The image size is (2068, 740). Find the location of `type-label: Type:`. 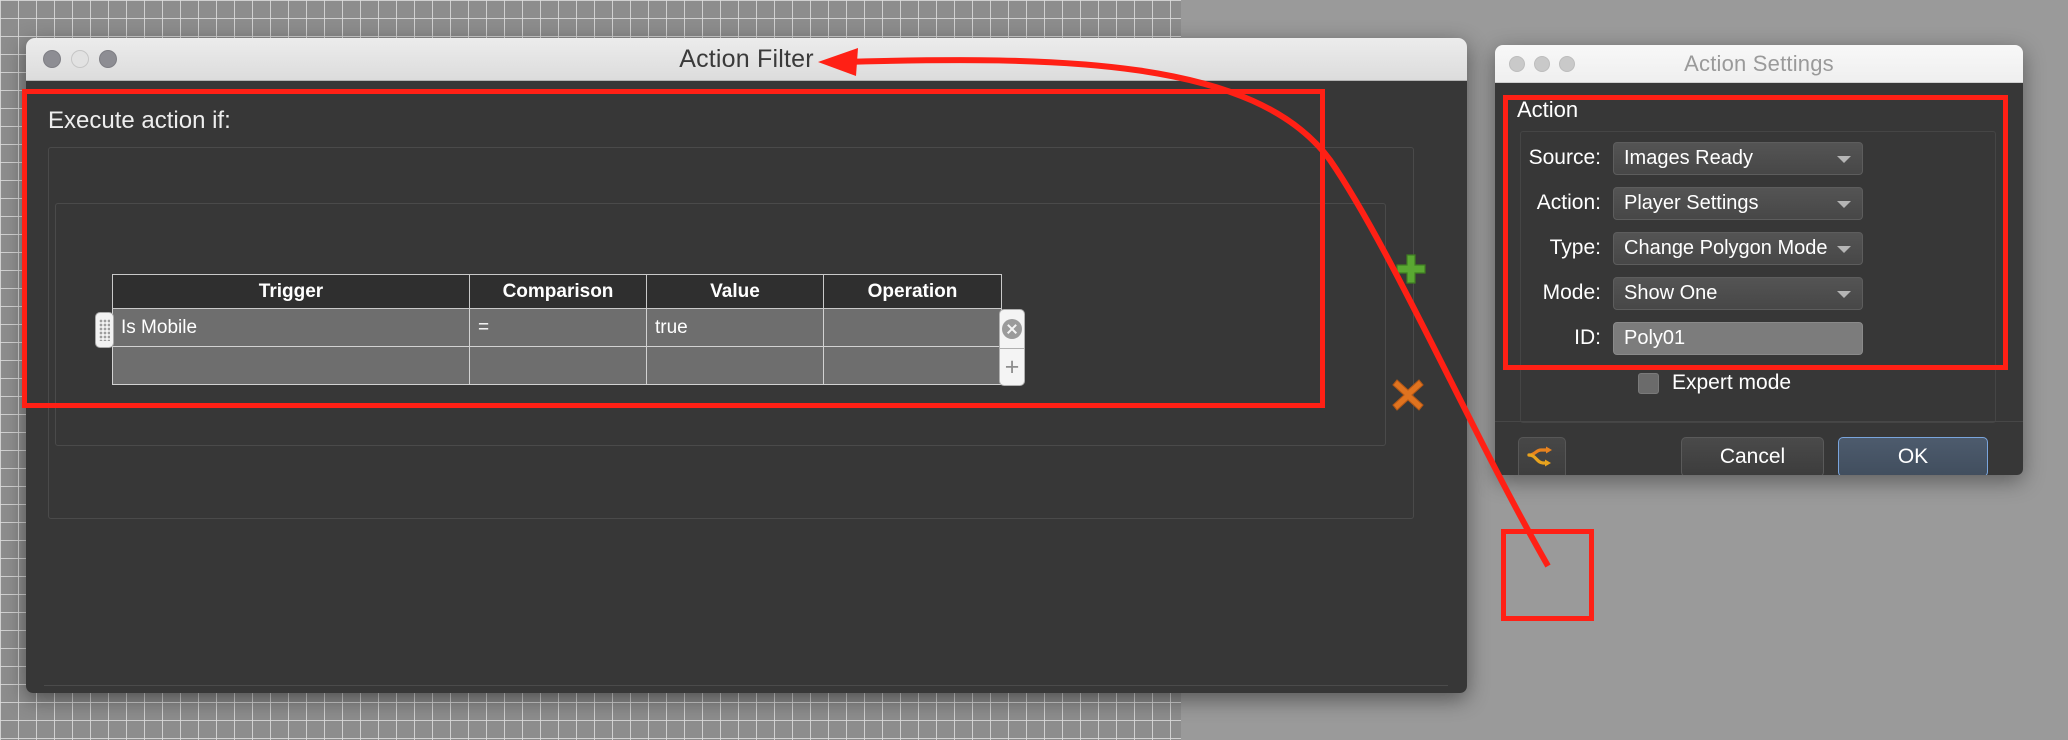

type-label: Type: is located at coordinates (1575, 247).